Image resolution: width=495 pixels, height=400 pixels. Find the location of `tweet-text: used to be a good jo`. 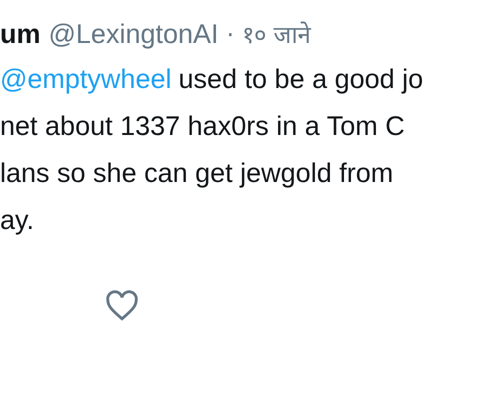

tweet-text: used to be a good jo is located at coordinates (301, 79).